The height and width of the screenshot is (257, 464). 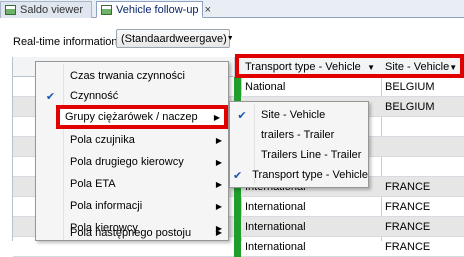 What do you see at coordinates (65, 42) in the screenshot?
I see `realtime-label: Real-time information` at bounding box center [65, 42].